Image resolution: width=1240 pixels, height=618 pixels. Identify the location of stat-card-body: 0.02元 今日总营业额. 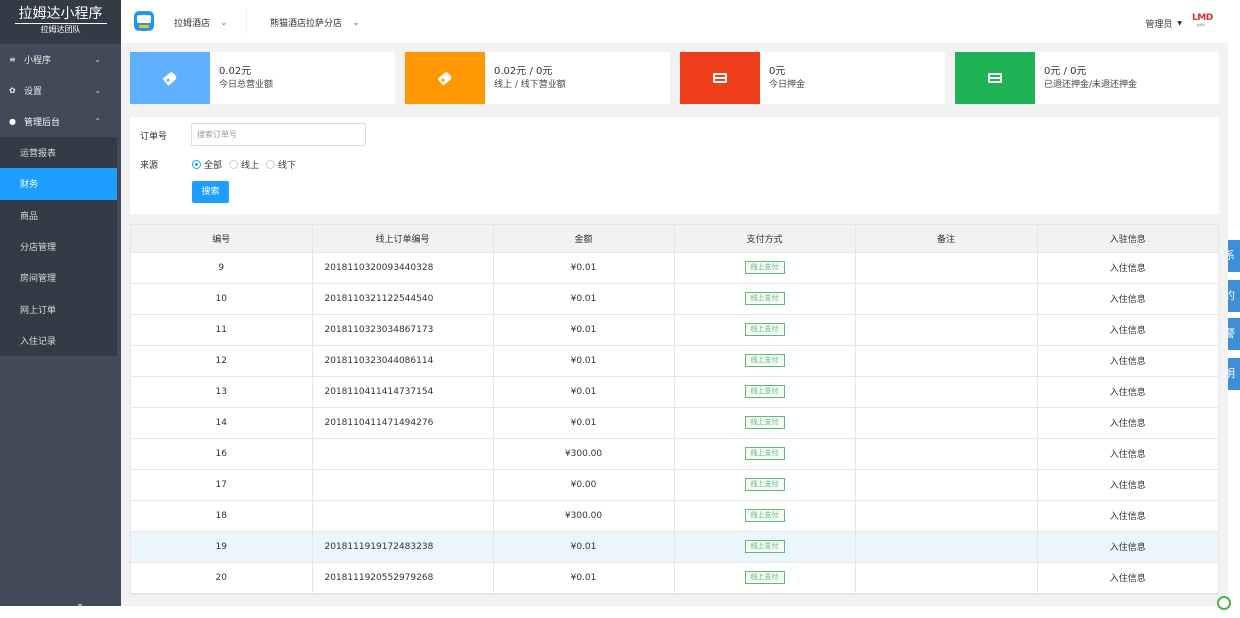
(241, 78).